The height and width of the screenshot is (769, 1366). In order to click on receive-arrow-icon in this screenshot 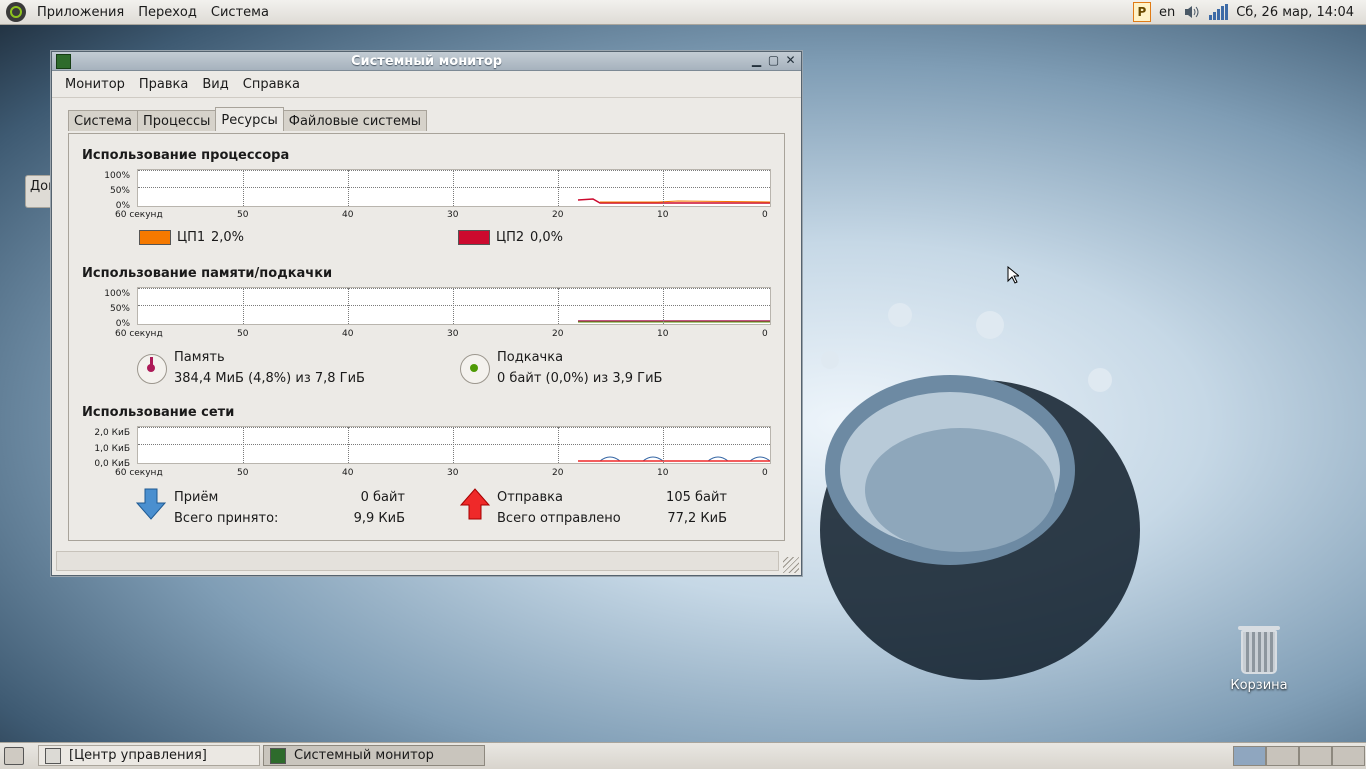, I will do `click(151, 504)`.